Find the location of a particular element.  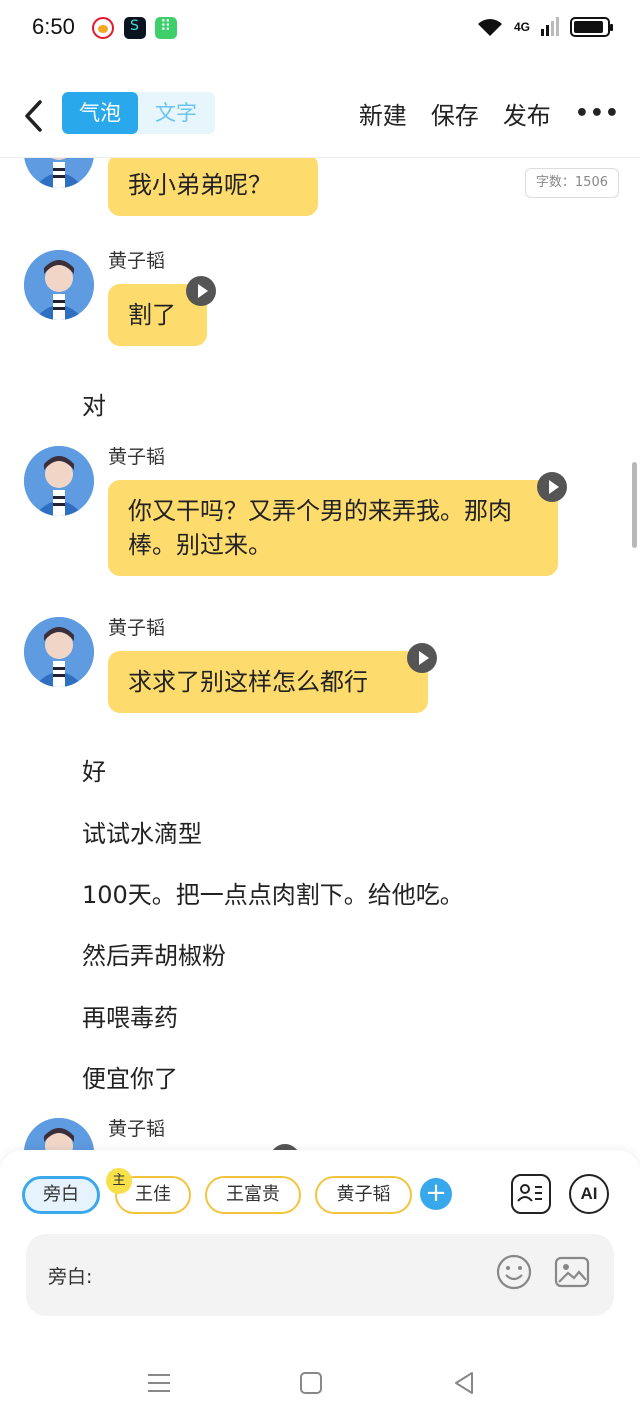

back-icon is located at coordinates (464, 1383).